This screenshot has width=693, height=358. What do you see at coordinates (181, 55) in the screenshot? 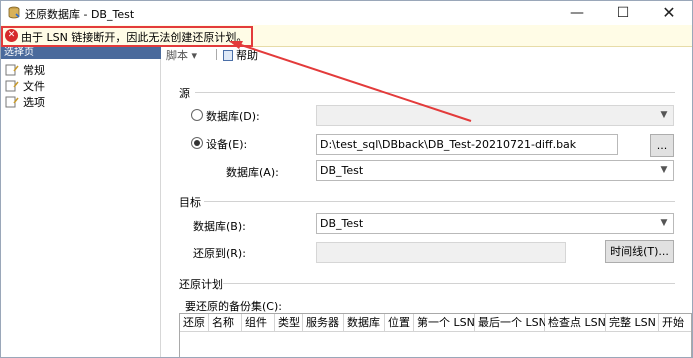
I see `script-button: 脚本 ▾` at bounding box center [181, 55].